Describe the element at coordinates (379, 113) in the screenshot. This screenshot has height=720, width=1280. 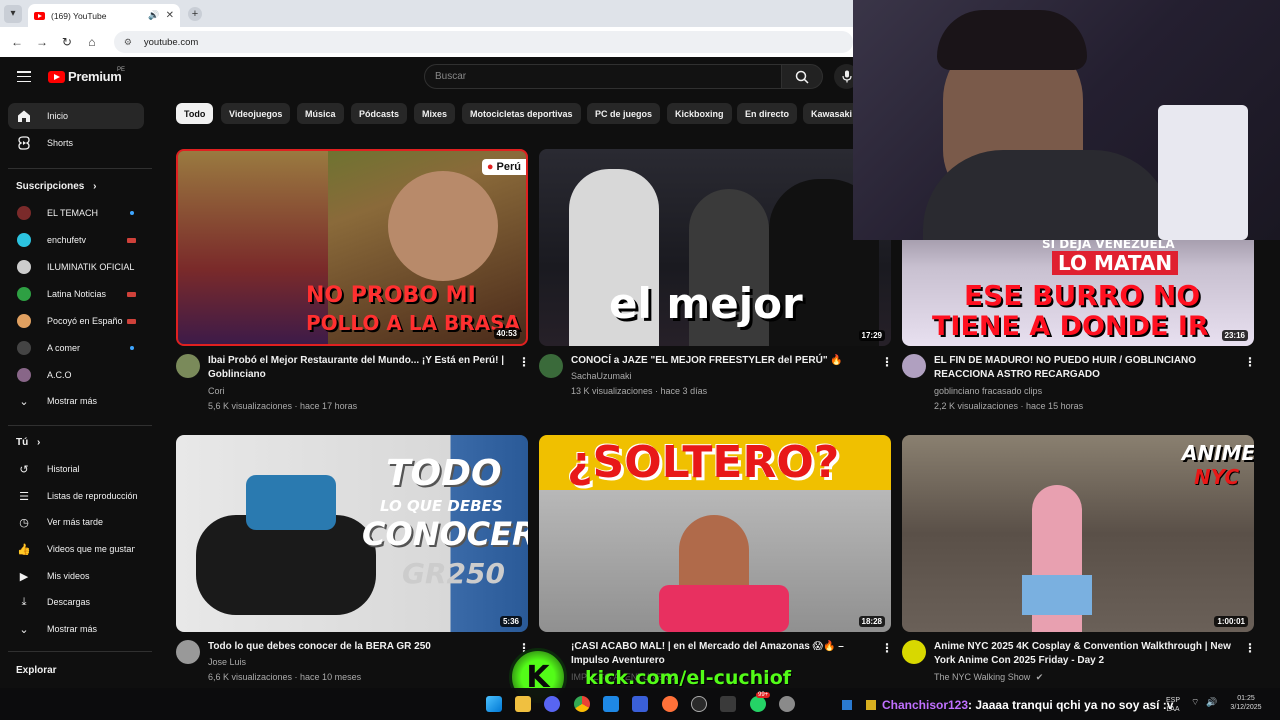
I see `chip-podcasts: Pódcasts` at that location.